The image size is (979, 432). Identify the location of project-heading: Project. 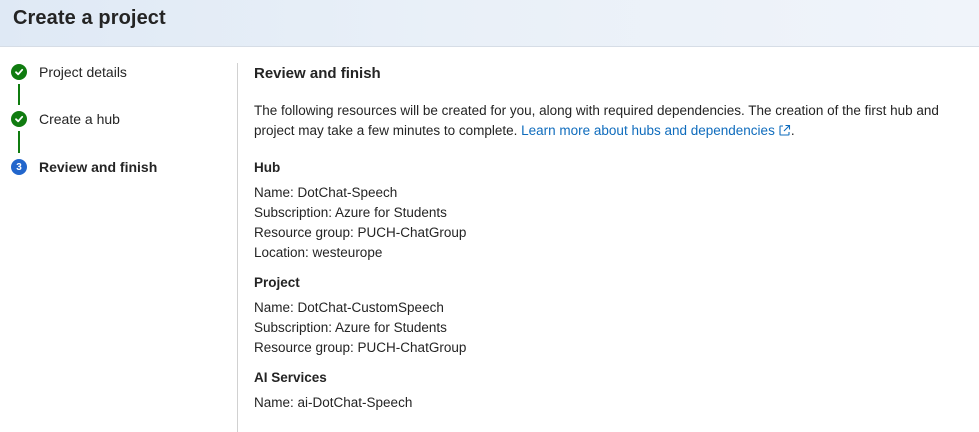
(277, 282).